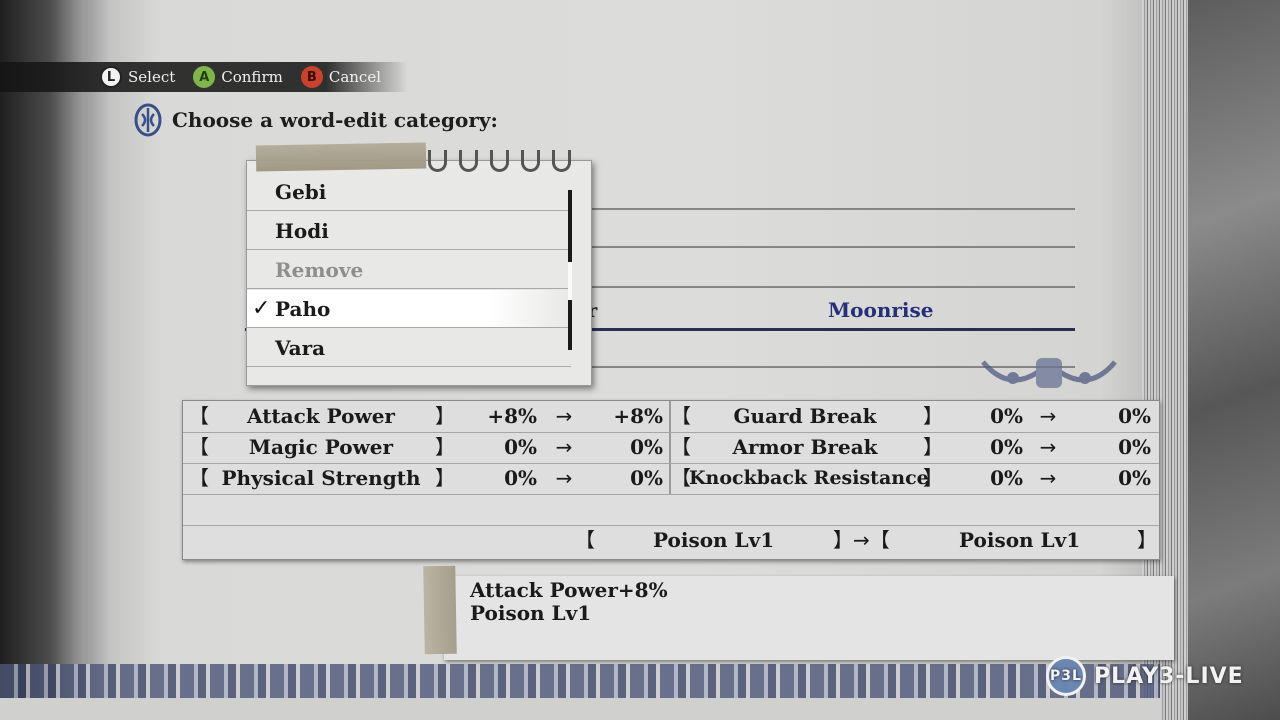 The image size is (1280, 720). What do you see at coordinates (809, 618) in the screenshot?
I see `summary-note: Attack Power+8% Poison Lv1` at bounding box center [809, 618].